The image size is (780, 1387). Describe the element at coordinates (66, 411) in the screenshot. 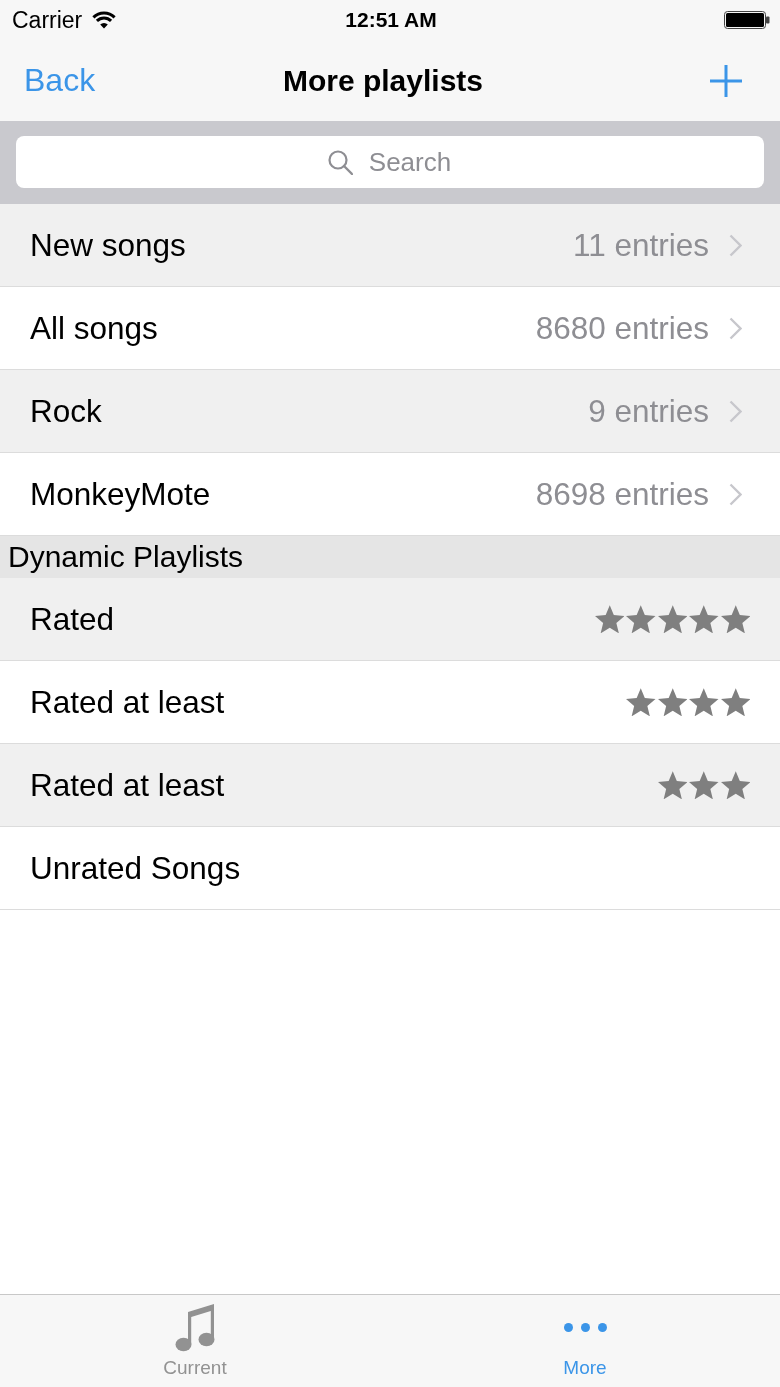

I see `playlist-name: Rock` at that location.